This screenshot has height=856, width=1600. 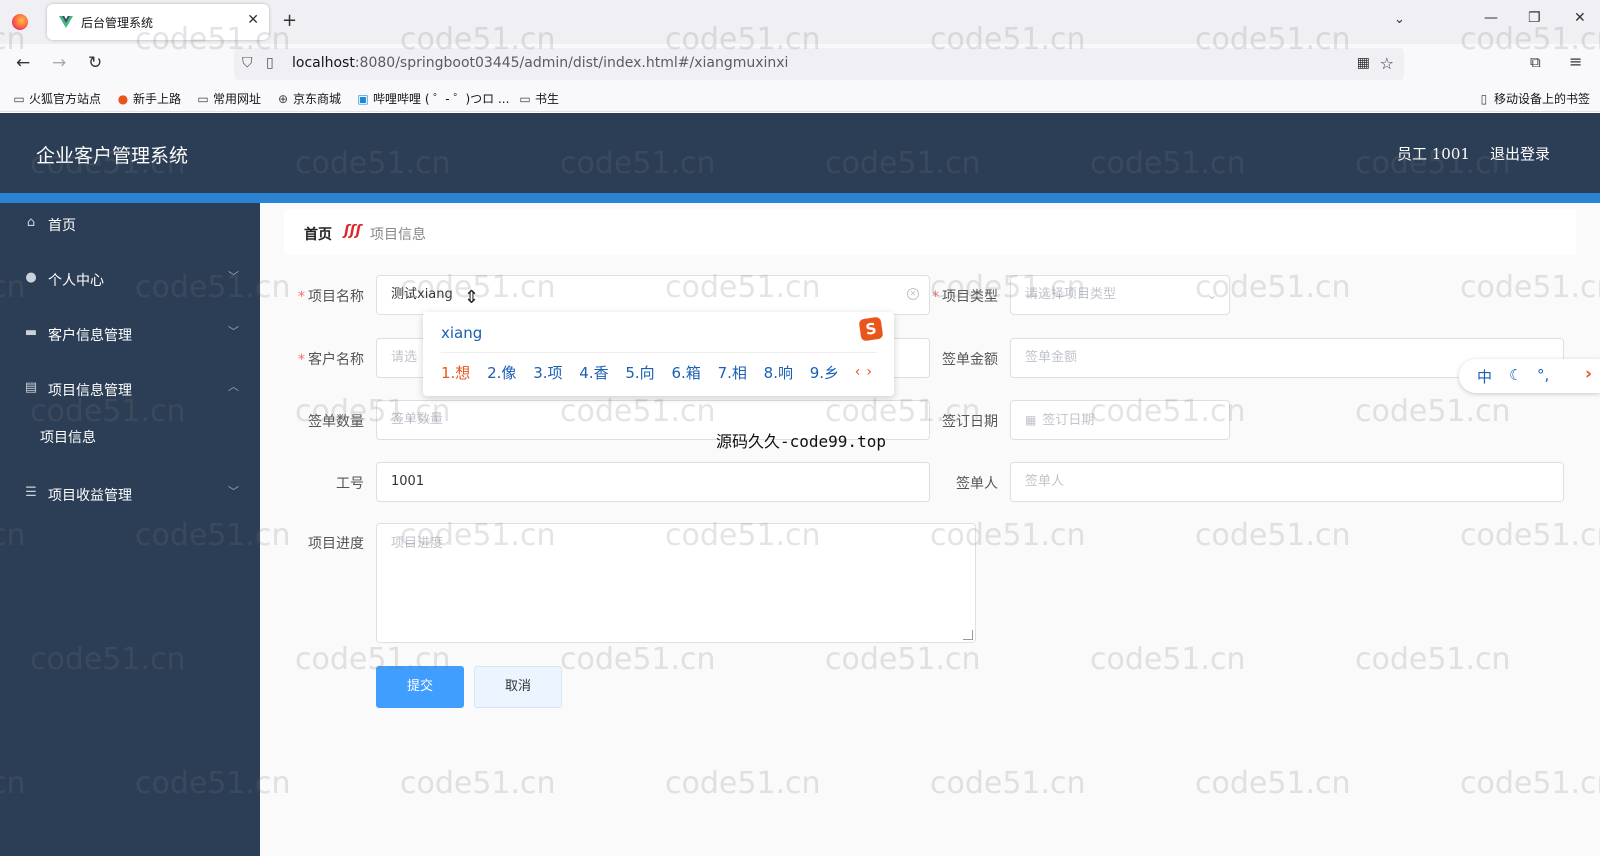 I want to click on close-tab-icon: ✕, so click(x=253, y=20).